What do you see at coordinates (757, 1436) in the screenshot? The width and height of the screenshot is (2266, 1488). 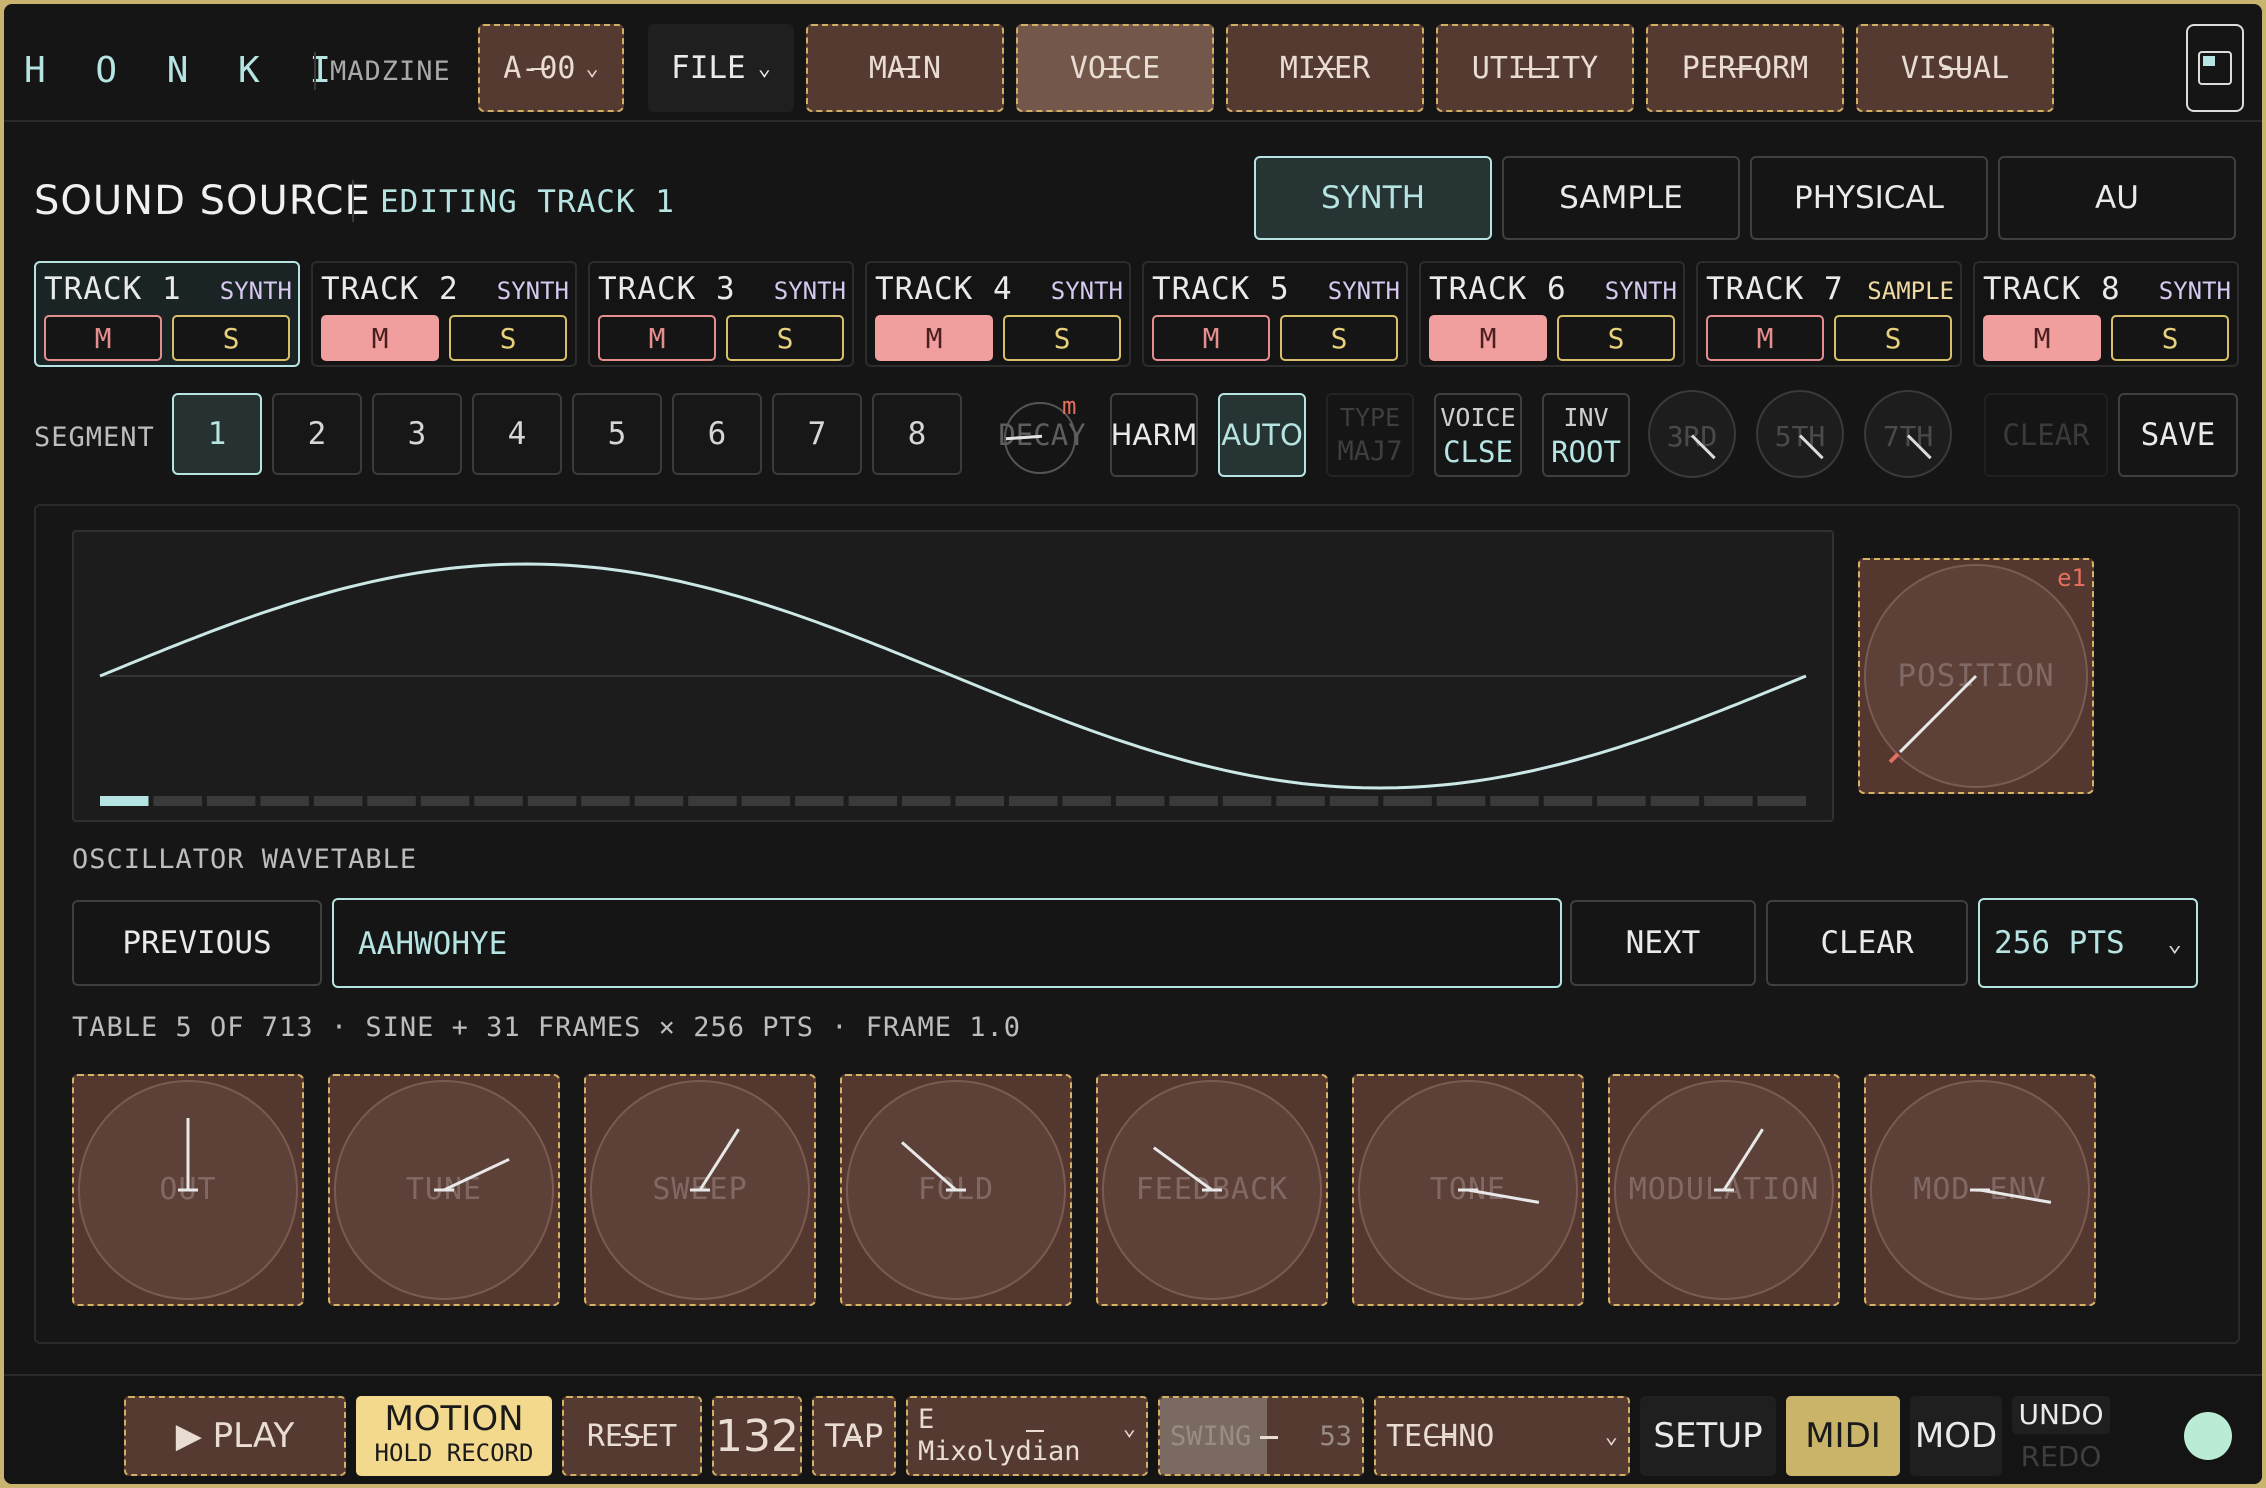 I see `tempo-display: 132` at bounding box center [757, 1436].